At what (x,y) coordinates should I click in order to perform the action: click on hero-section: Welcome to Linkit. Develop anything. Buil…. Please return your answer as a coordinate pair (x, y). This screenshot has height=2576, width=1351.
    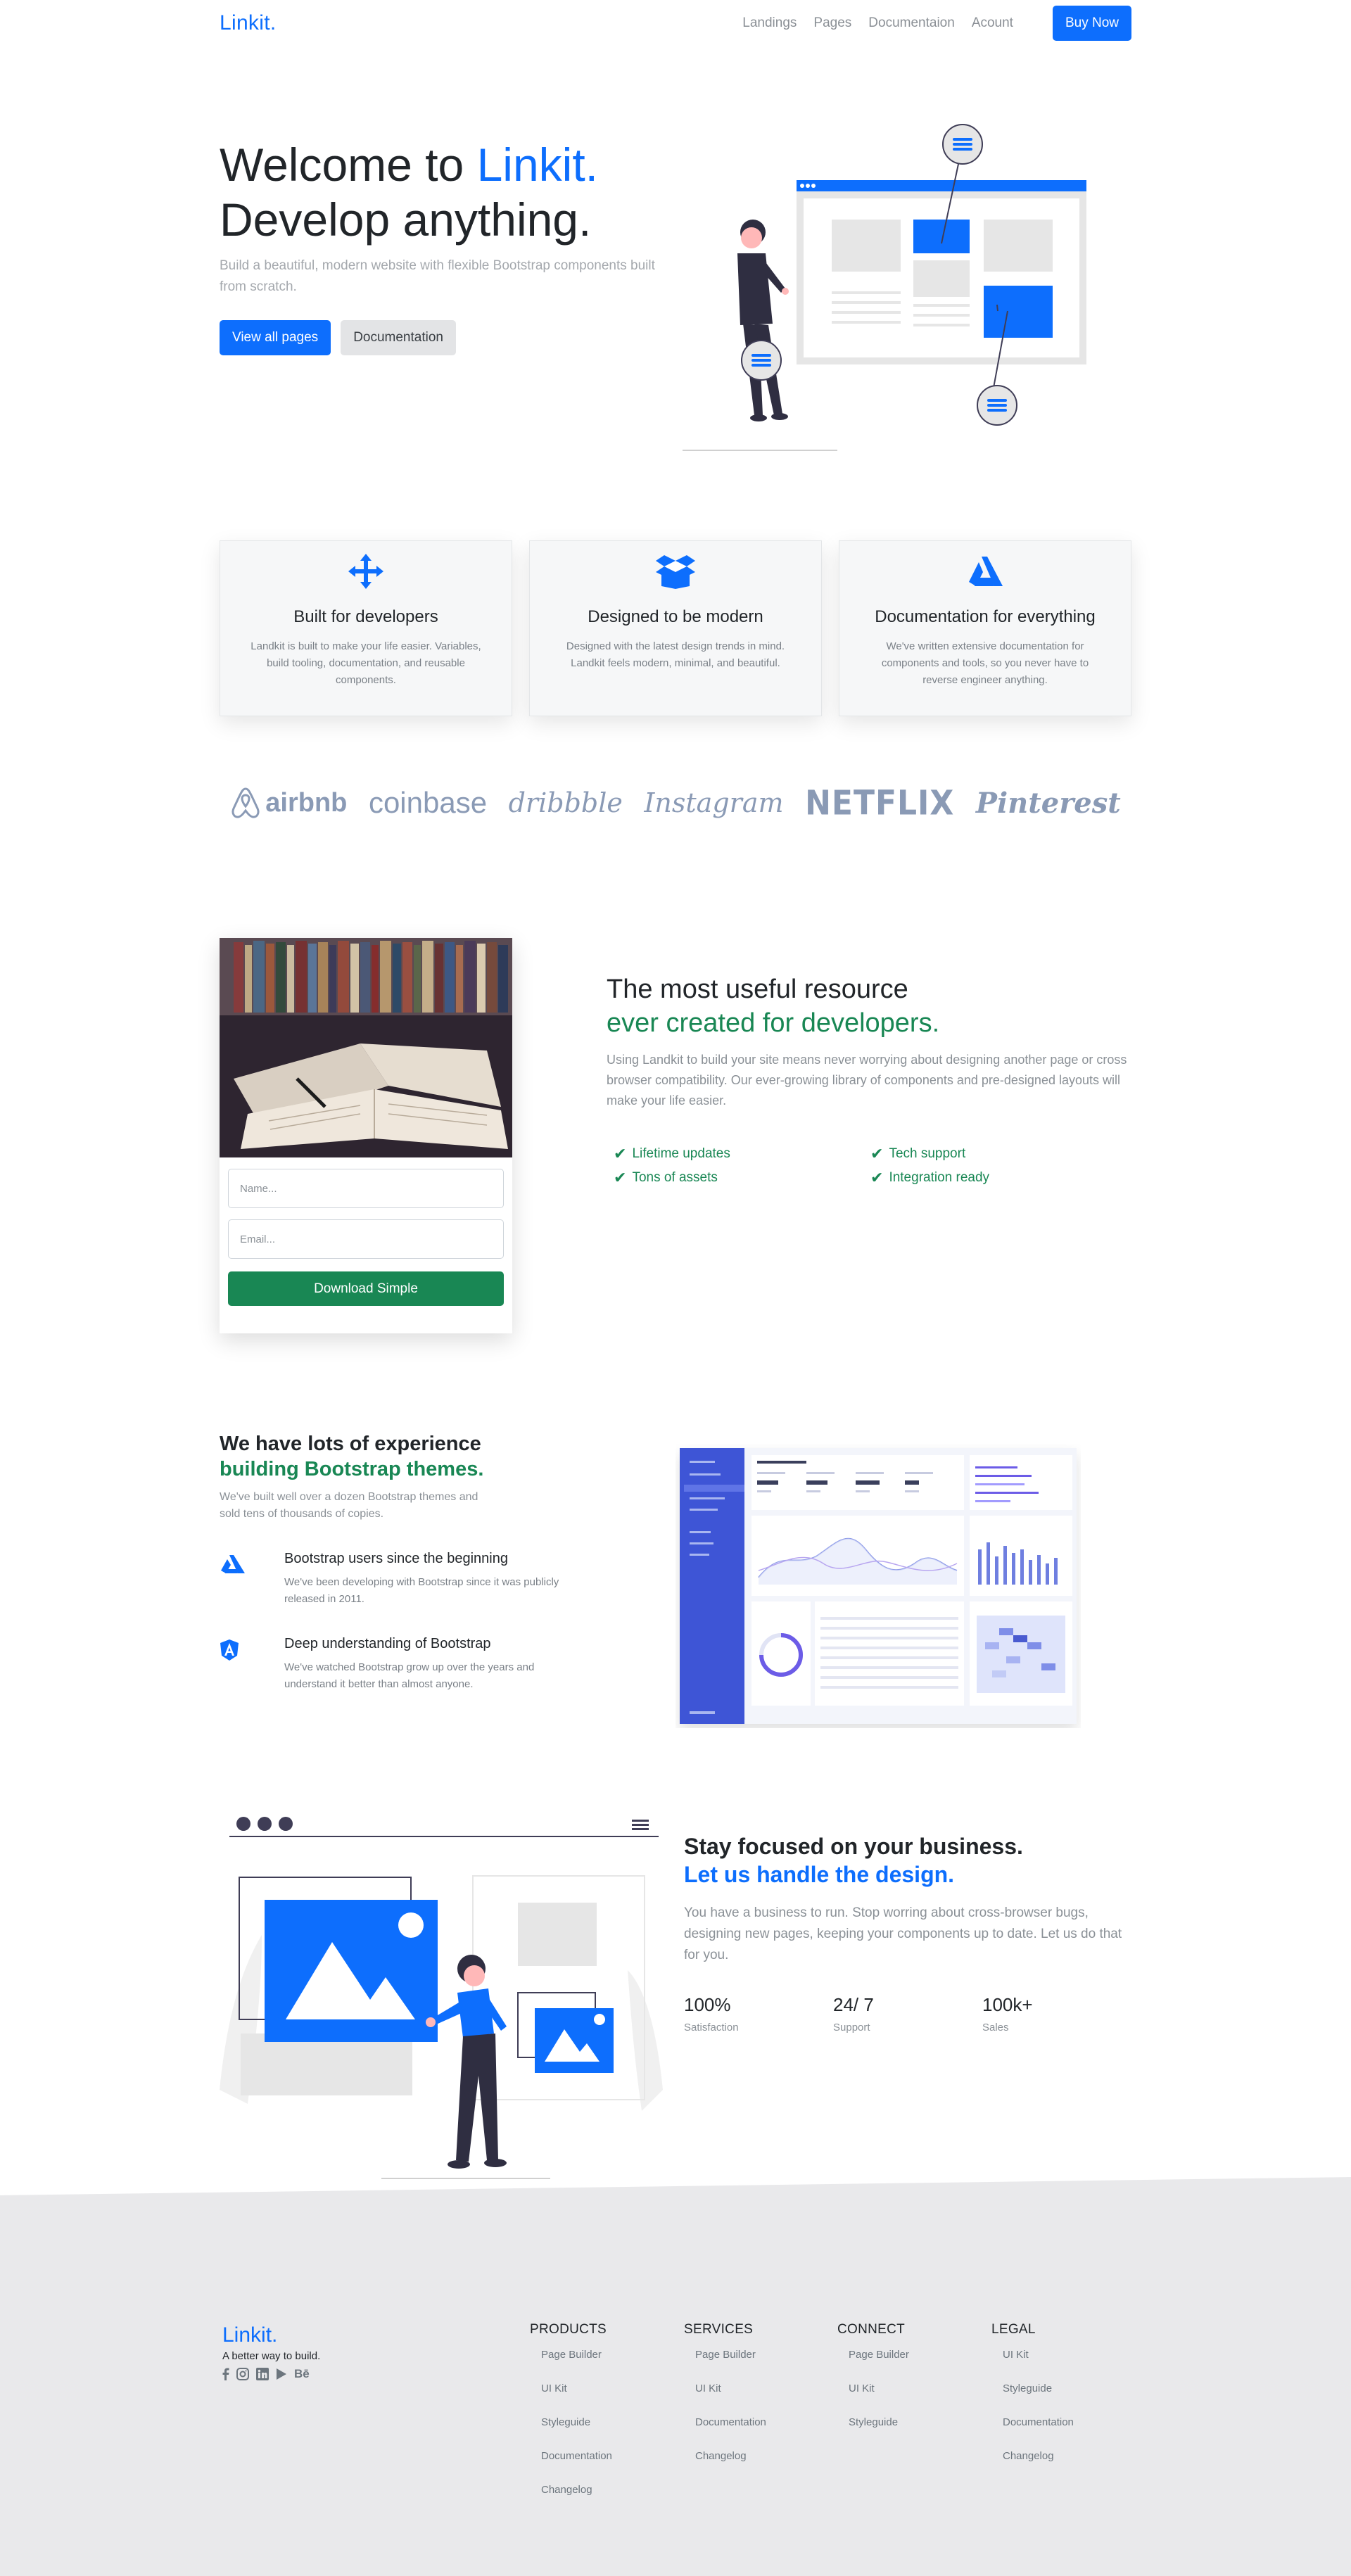
    Looking at the image, I should click on (445, 246).